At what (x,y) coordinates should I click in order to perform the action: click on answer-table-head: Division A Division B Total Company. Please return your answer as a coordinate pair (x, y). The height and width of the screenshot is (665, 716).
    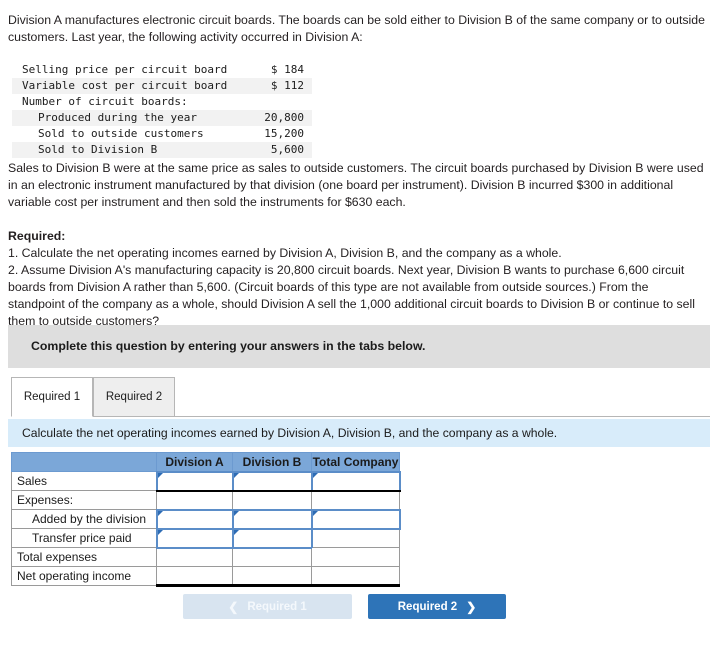
    Looking at the image, I should click on (205, 462).